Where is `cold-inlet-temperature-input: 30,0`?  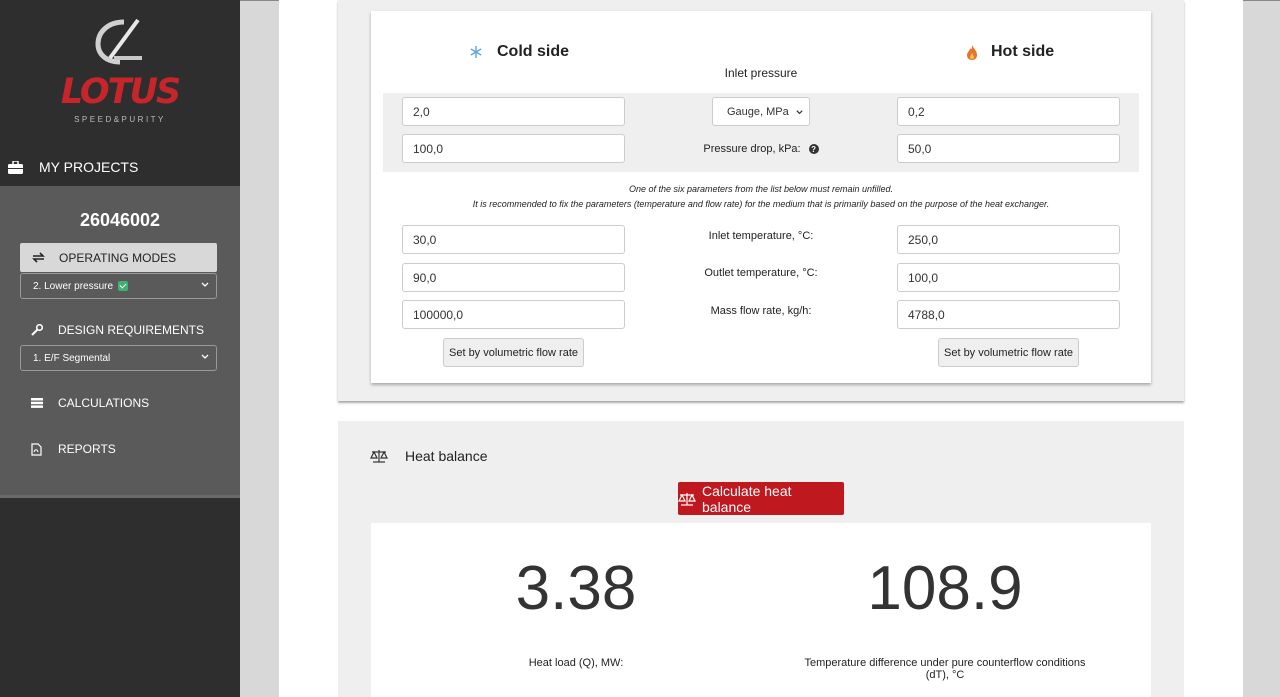 cold-inlet-temperature-input: 30,0 is located at coordinates (513, 239).